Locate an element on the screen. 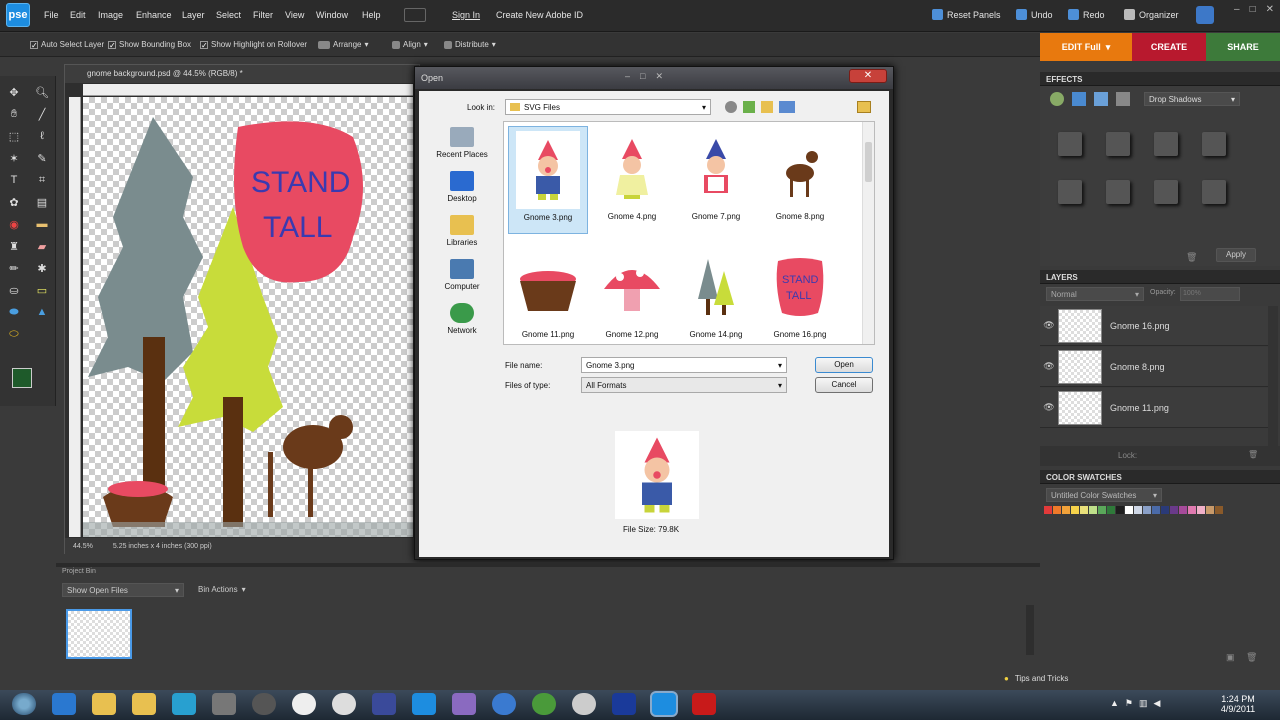  hand-tool-icon: ✋︎ is located at coordinates (14, 114).